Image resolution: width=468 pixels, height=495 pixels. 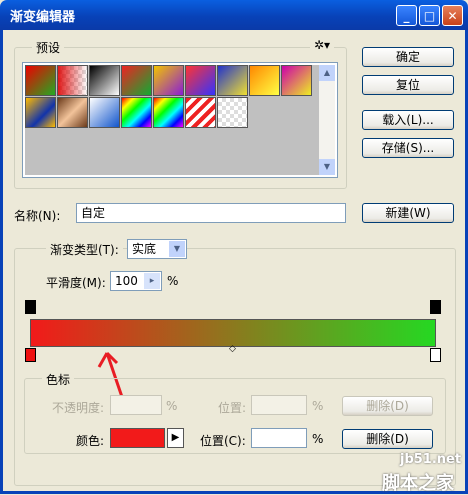 I want to click on minimize-icon: _, so click(x=406, y=15).